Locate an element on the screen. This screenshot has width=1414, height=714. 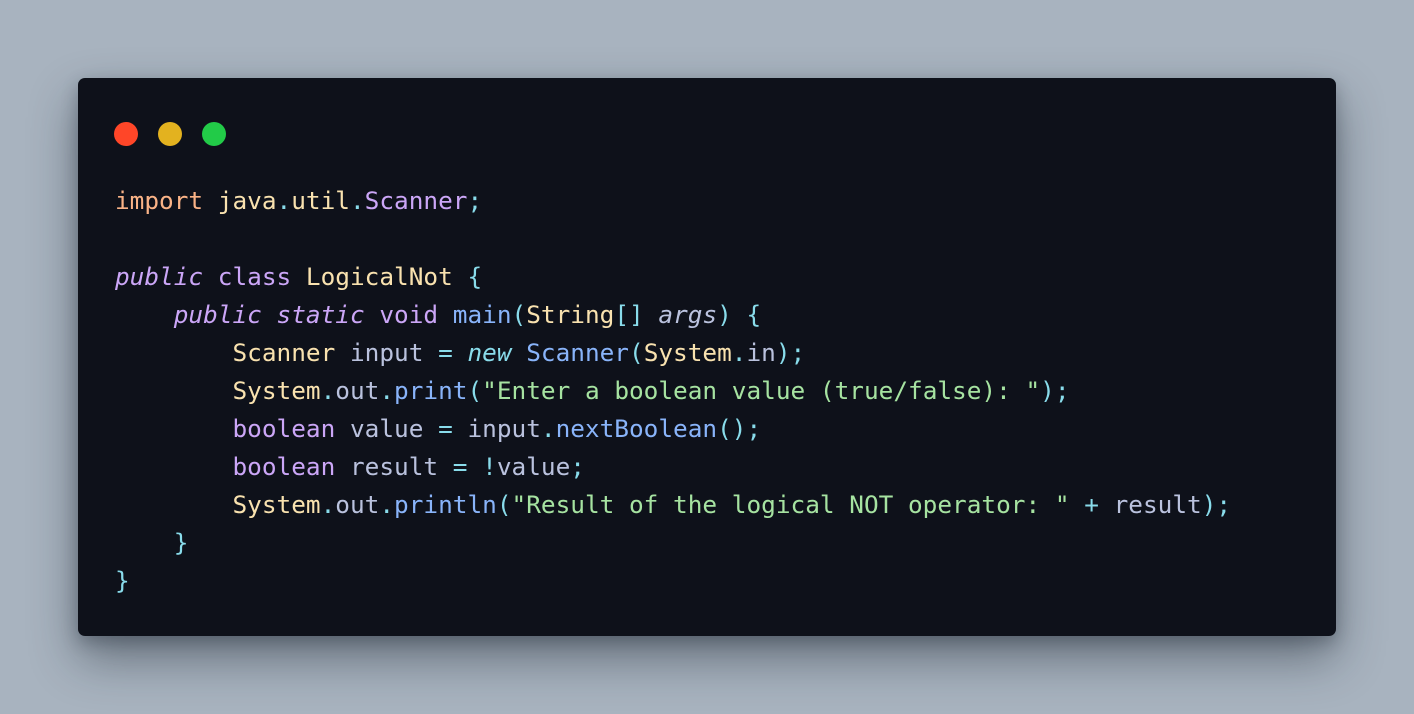
code-token: println is located at coordinates (445, 504).